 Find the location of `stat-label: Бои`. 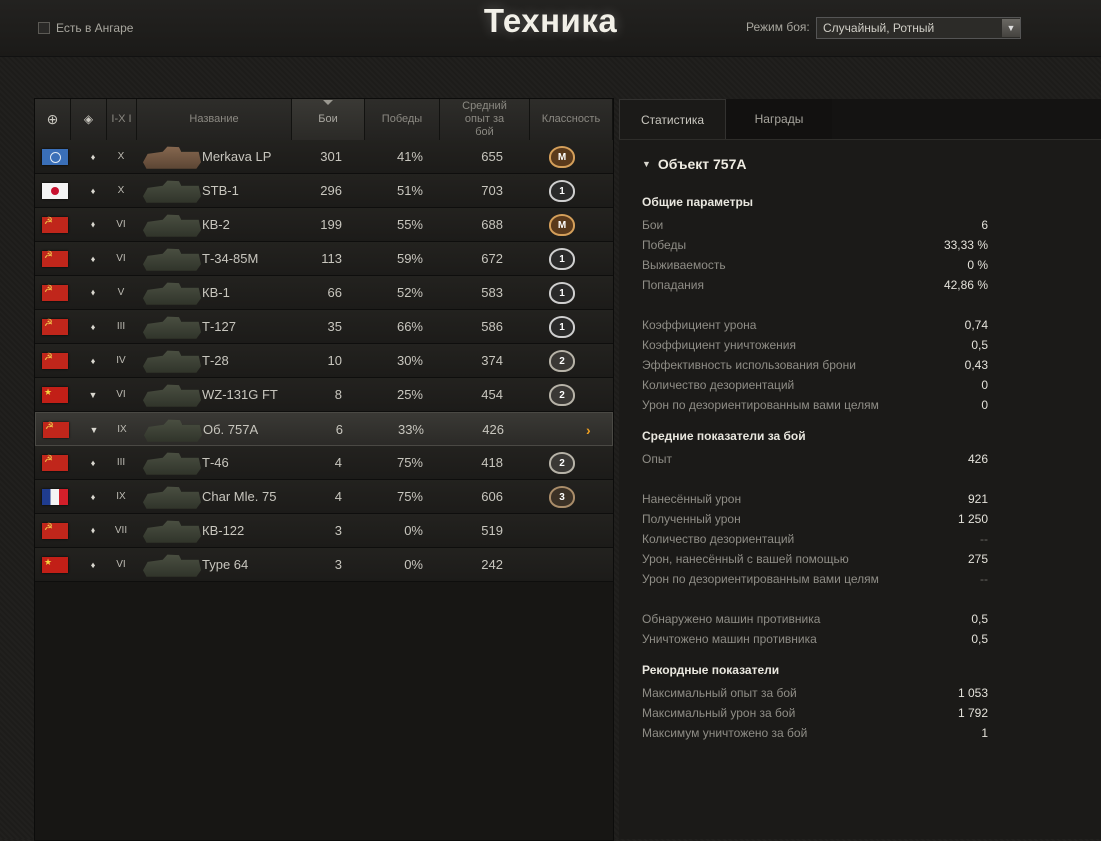

stat-label: Бои is located at coordinates (653, 225).